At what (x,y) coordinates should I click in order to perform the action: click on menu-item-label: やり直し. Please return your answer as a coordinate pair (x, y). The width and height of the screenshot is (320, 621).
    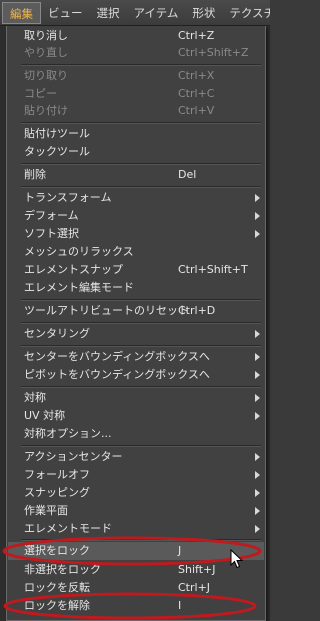
    Looking at the image, I should click on (46, 52).